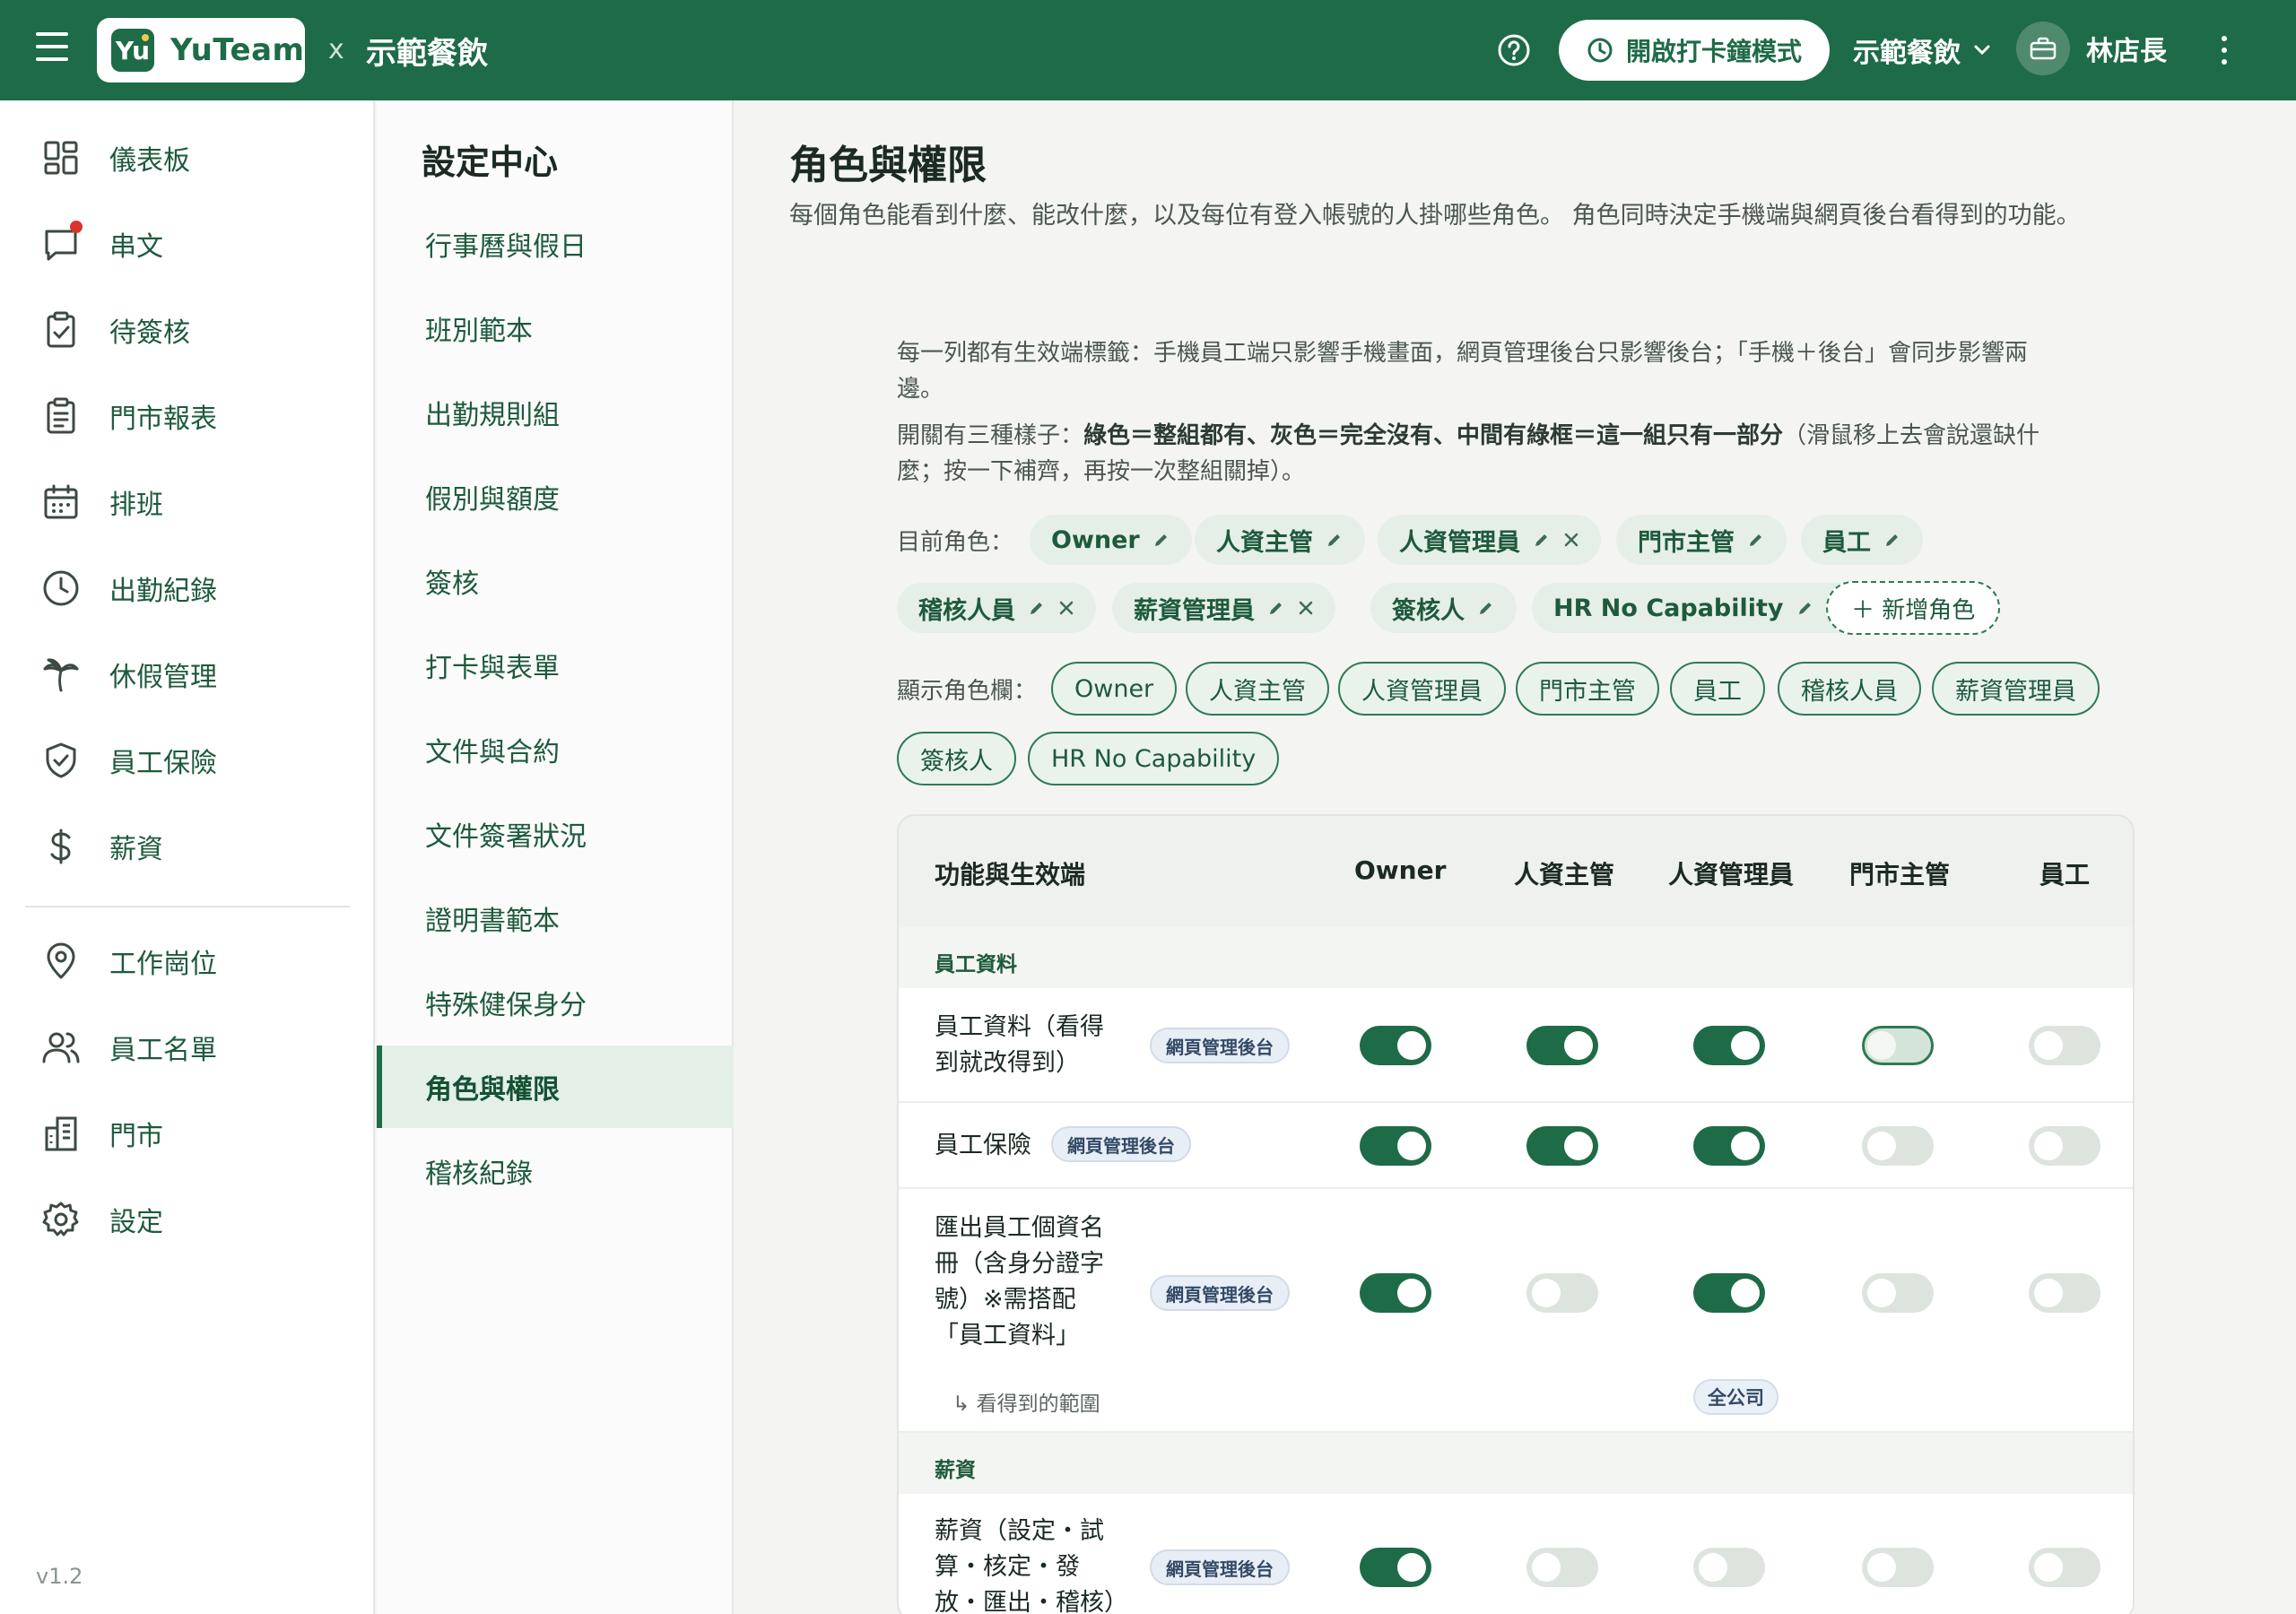 This screenshot has height=1614, width=2296. What do you see at coordinates (555, 834) in the screenshot?
I see `settings-item-signing-status: 文件簽署狀況` at bounding box center [555, 834].